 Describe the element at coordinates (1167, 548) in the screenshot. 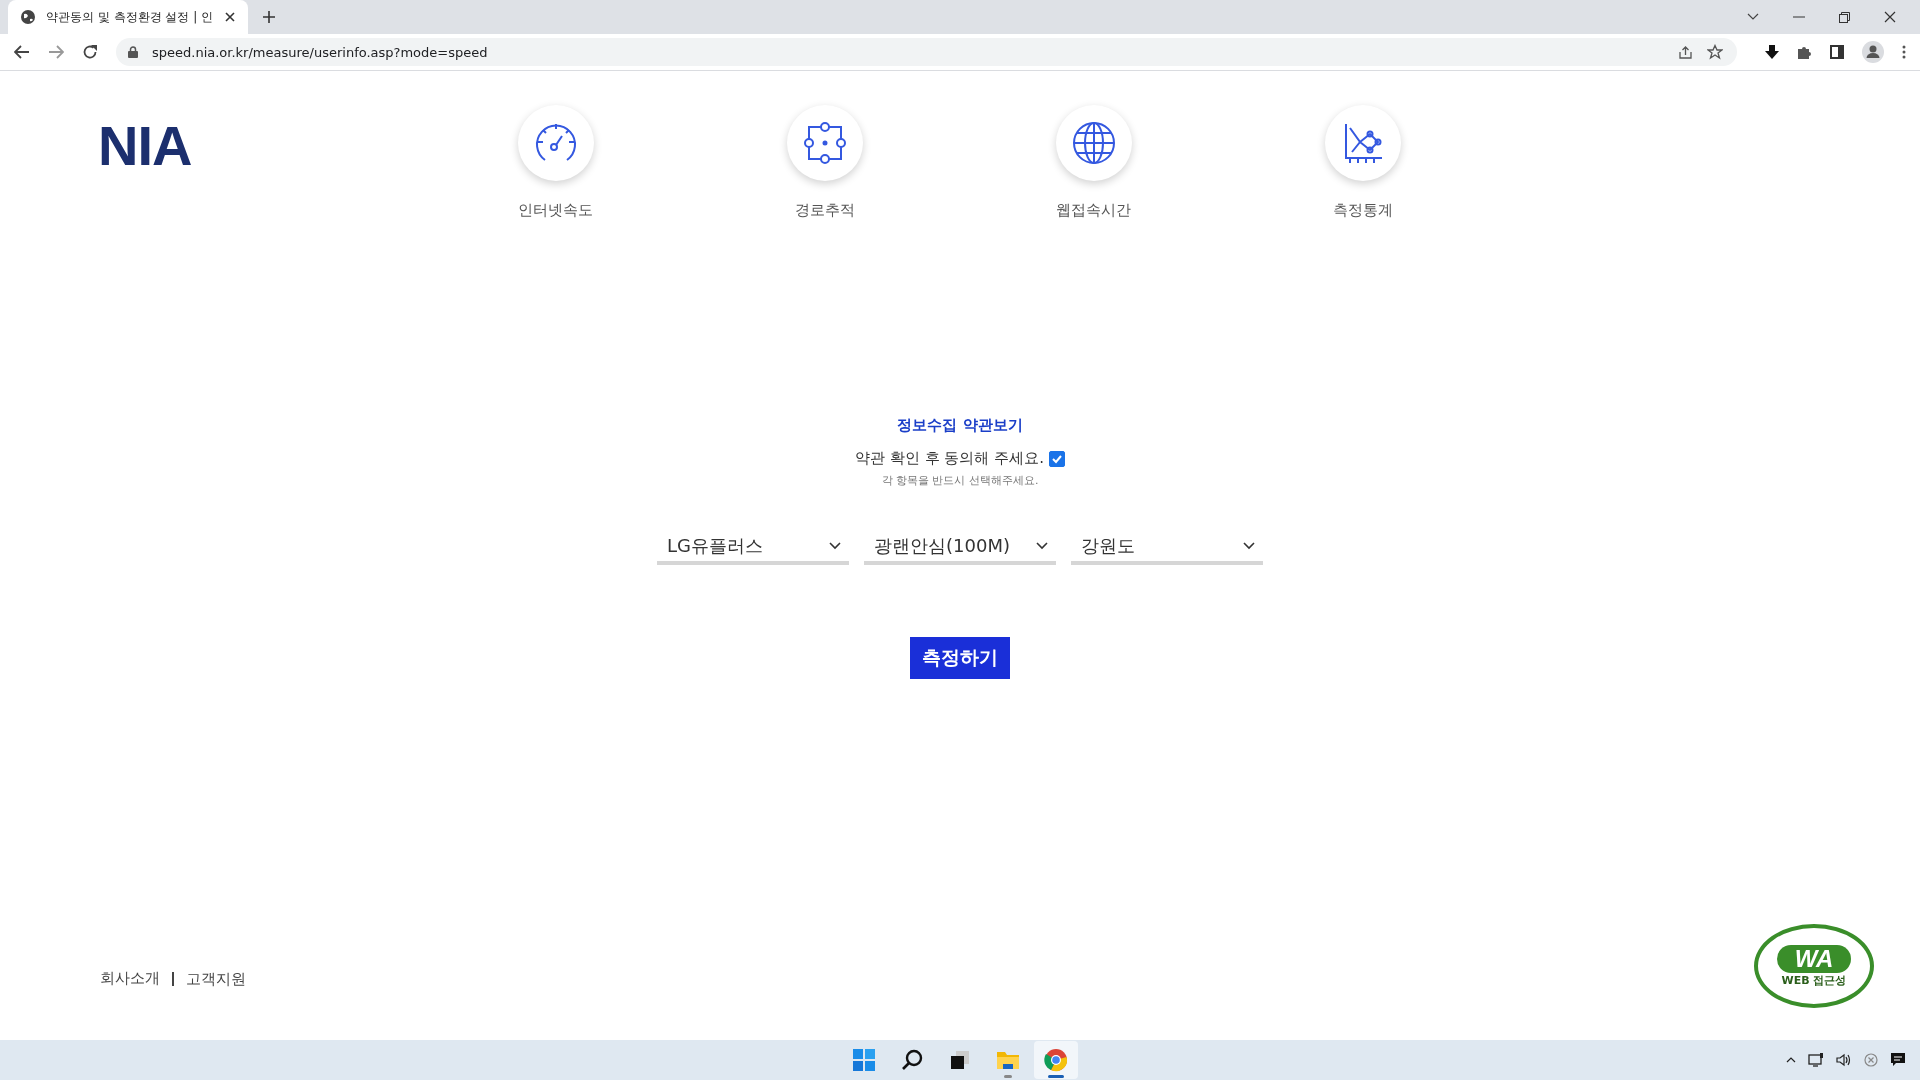

I see `dropdown: 강원도` at that location.